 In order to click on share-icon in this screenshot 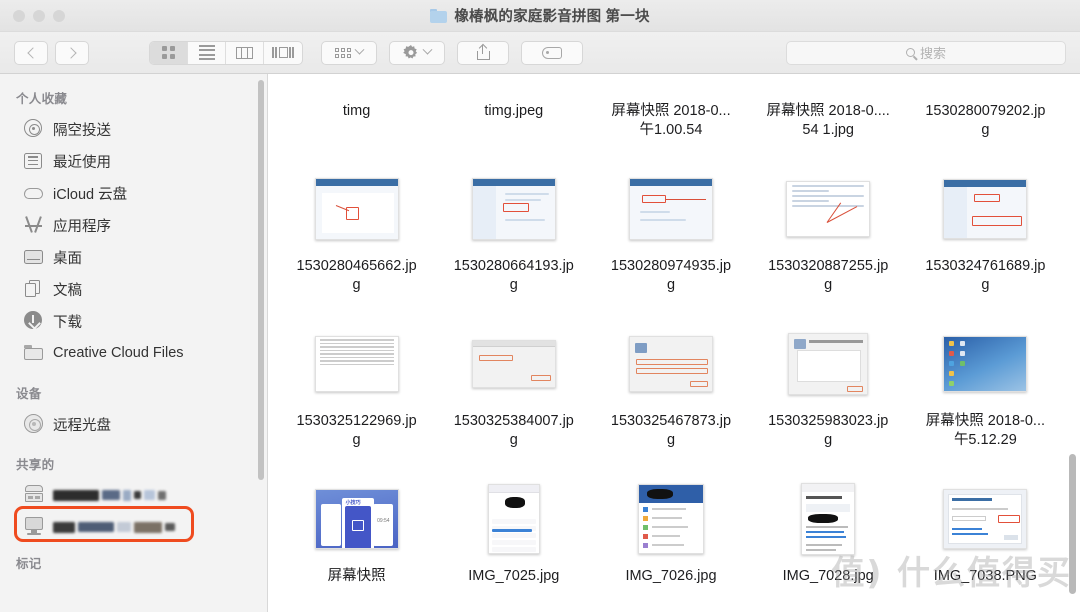, I will do `click(483, 51)`.